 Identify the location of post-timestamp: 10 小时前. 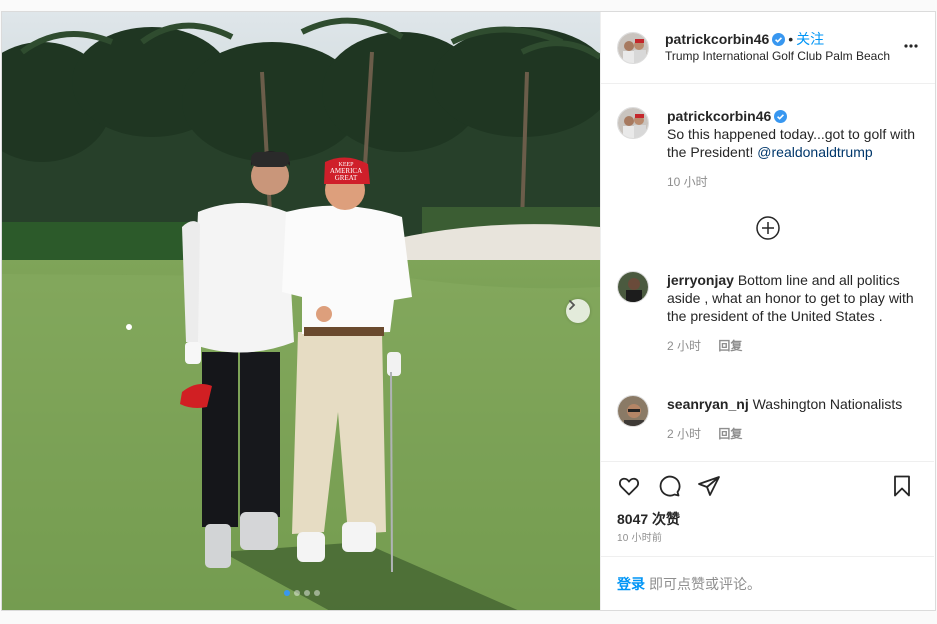
(767, 542).